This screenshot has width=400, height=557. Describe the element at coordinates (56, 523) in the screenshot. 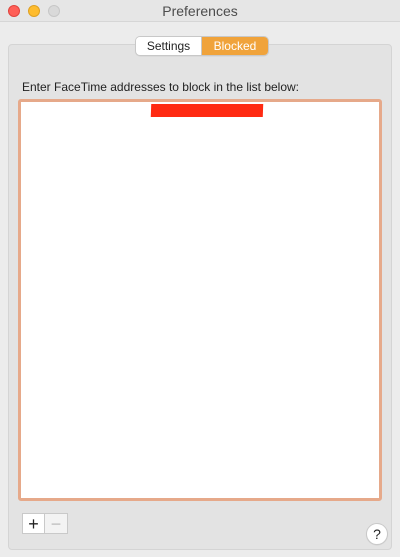

I see `remove-address-button: −` at that location.